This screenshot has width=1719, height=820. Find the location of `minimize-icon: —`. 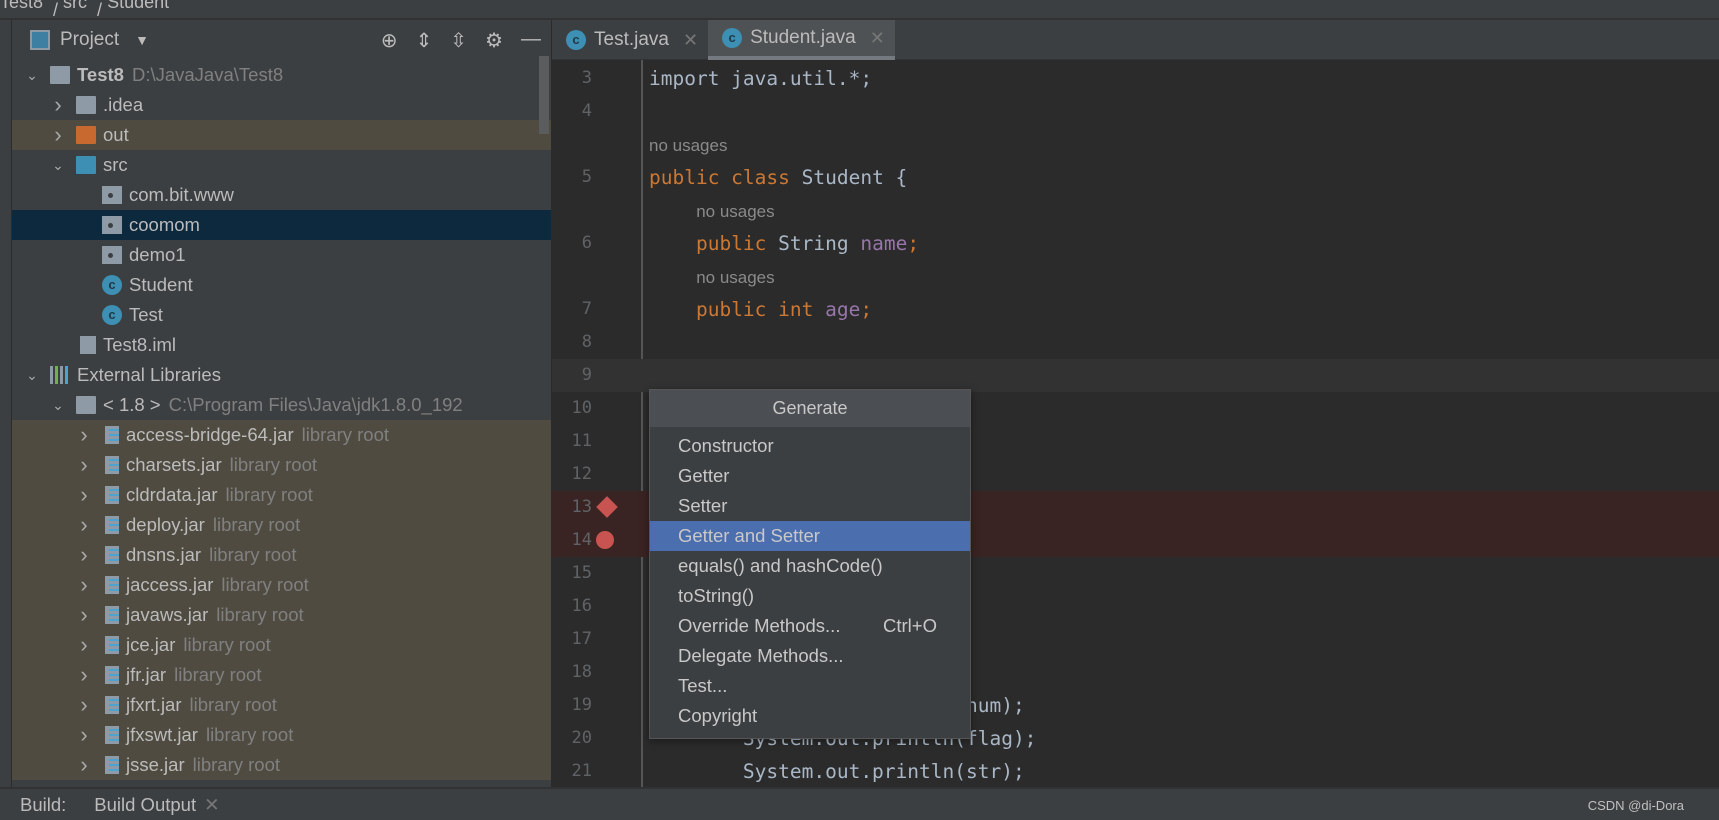

minimize-icon: — is located at coordinates (531, 40).